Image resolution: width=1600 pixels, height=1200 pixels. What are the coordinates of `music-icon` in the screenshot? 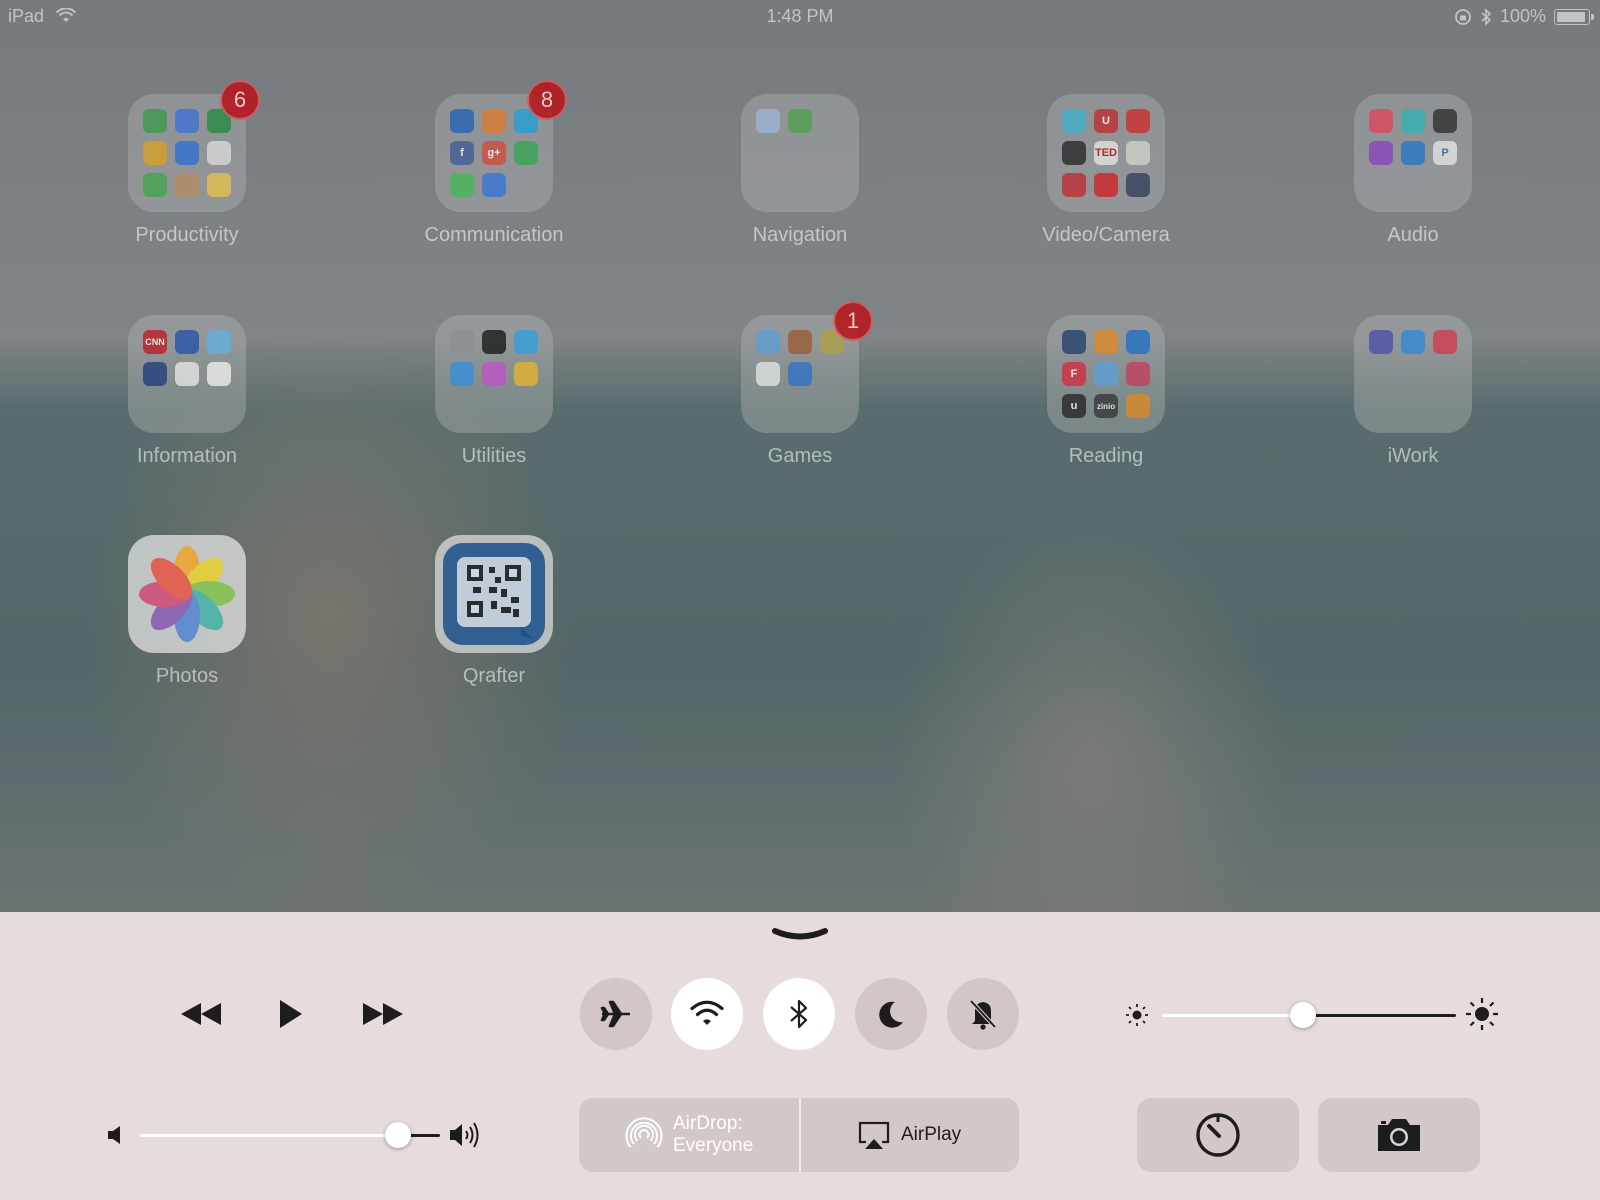 It's located at (1381, 121).